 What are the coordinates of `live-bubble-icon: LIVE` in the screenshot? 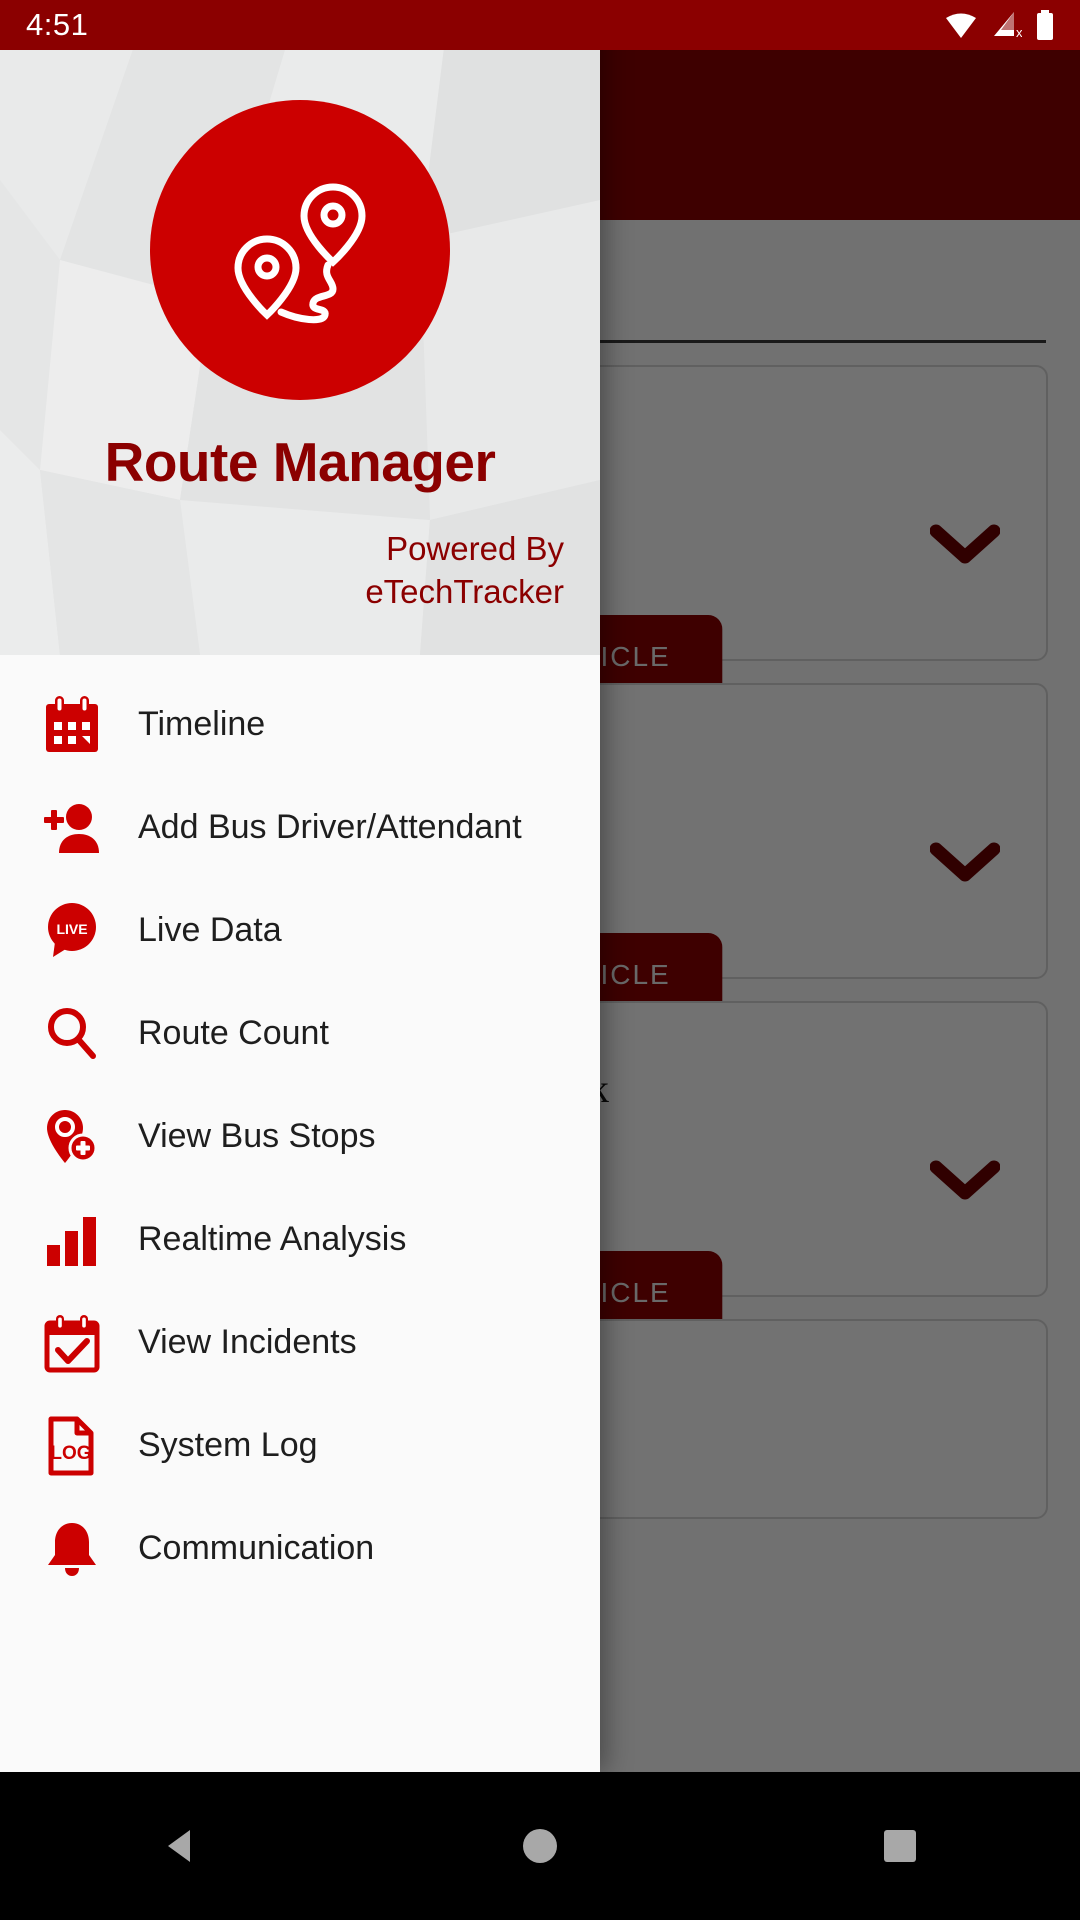 It's located at (72, 931).